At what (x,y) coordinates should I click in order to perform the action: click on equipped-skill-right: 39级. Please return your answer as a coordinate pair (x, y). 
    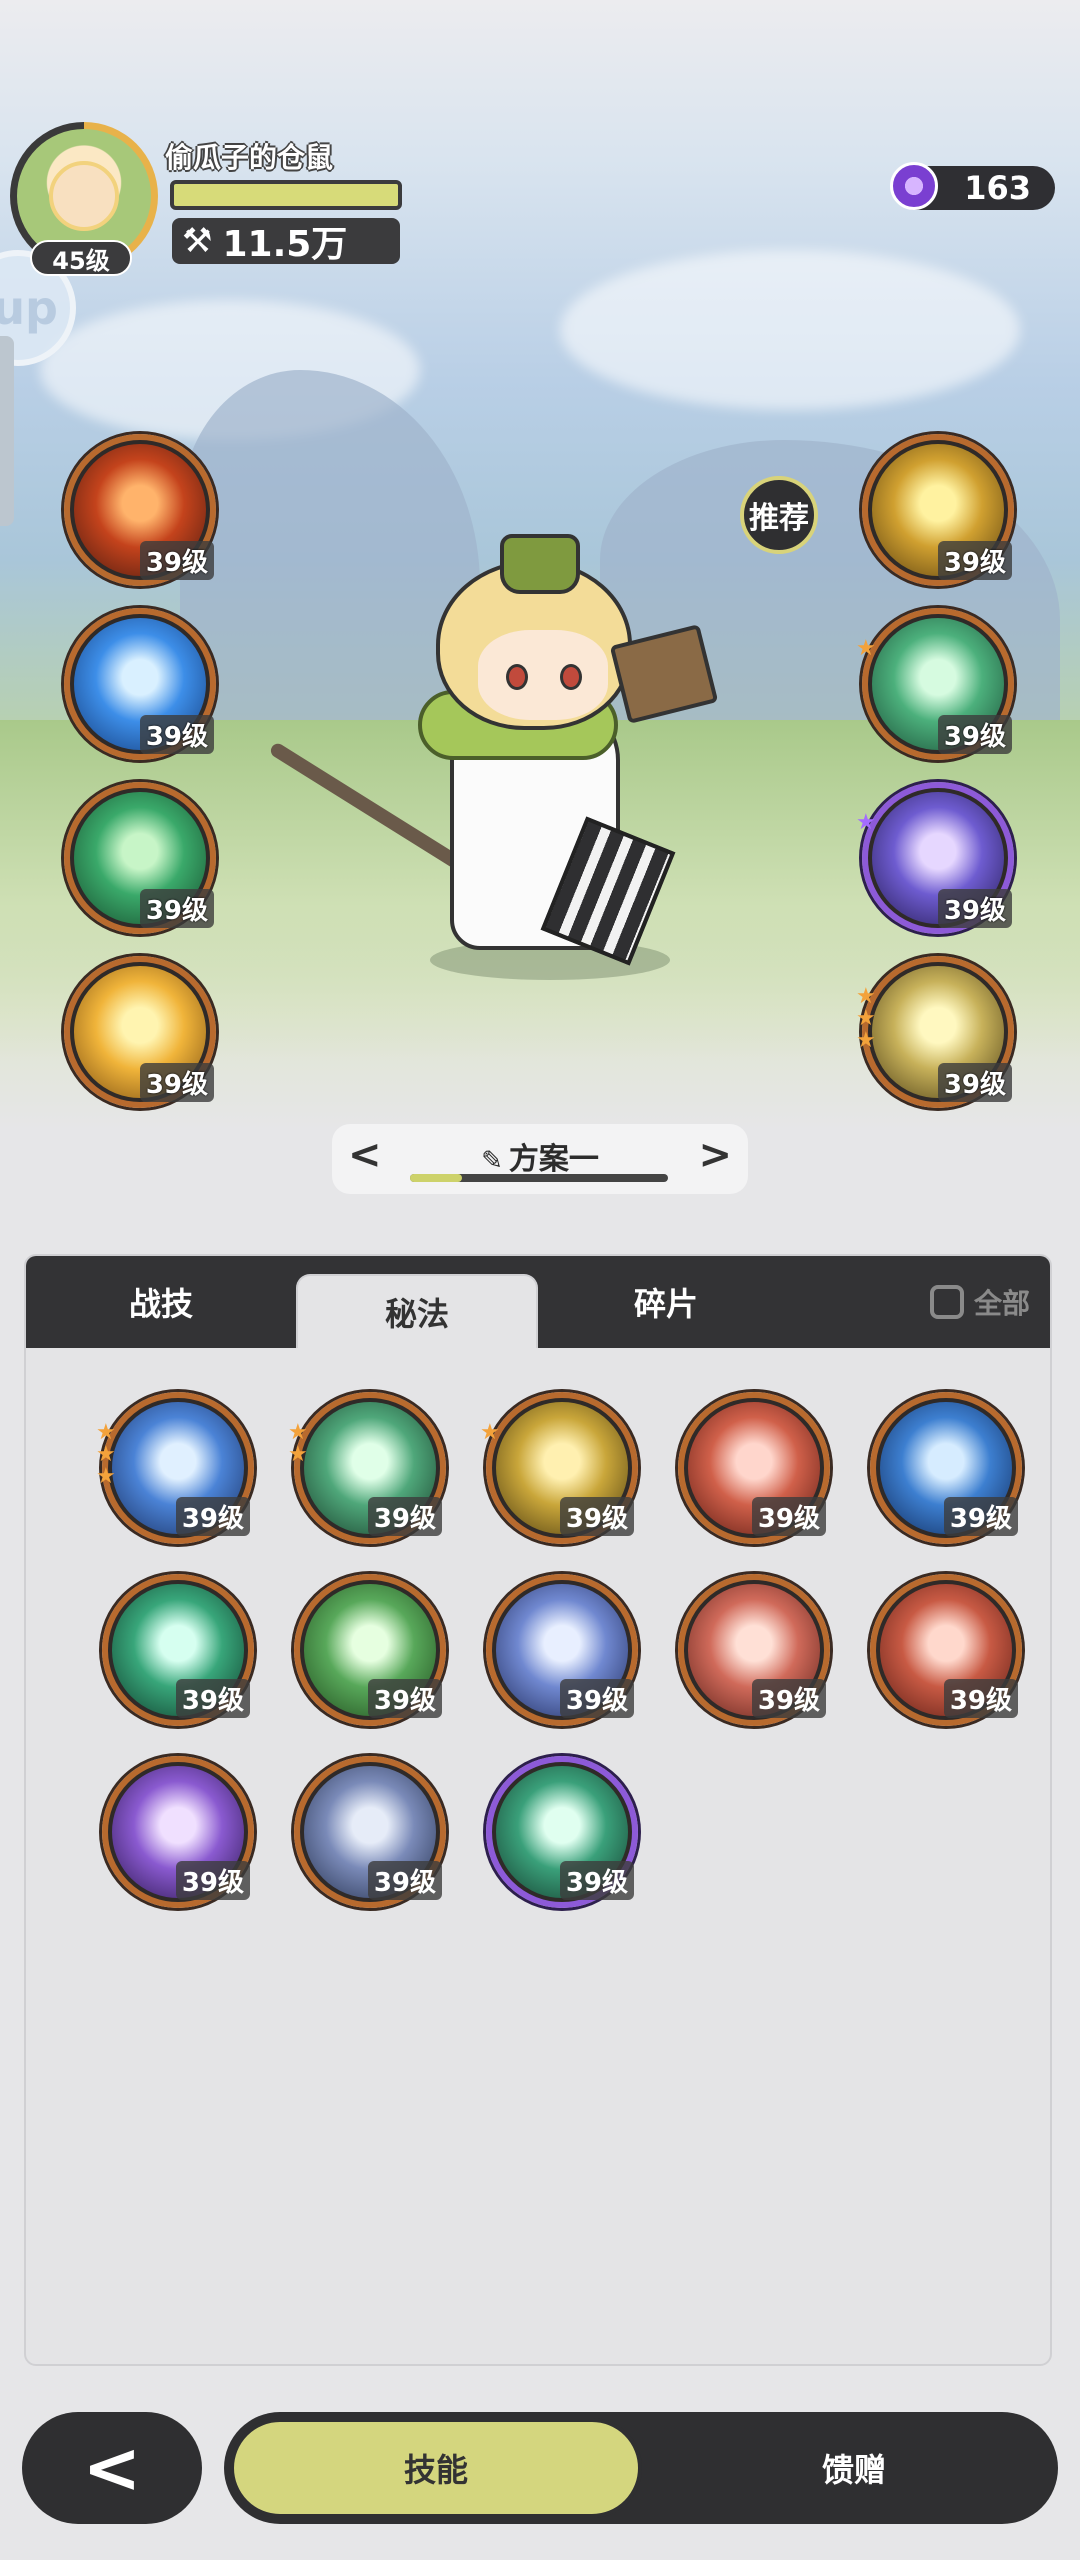
    Looking at the image, I should click on (938, 510).